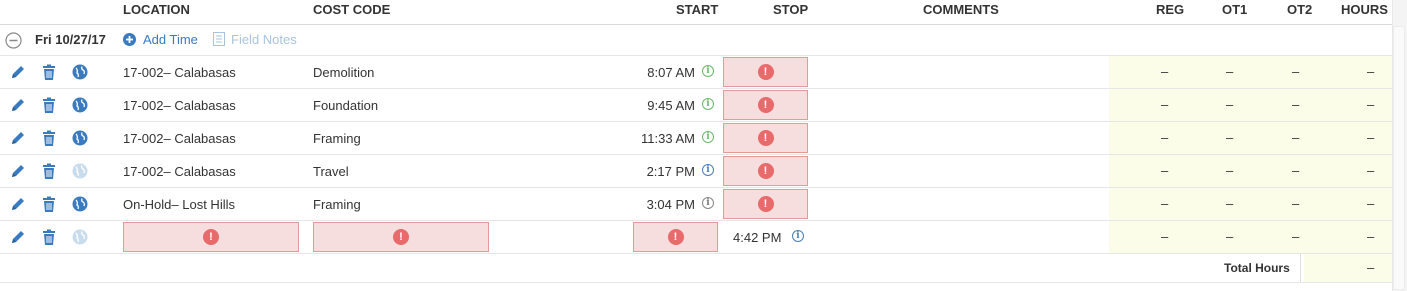 The image size is (1407, 291). Describe the element at coordinates (697, 9) in the screenshot. I see `header-start: START` at that location.